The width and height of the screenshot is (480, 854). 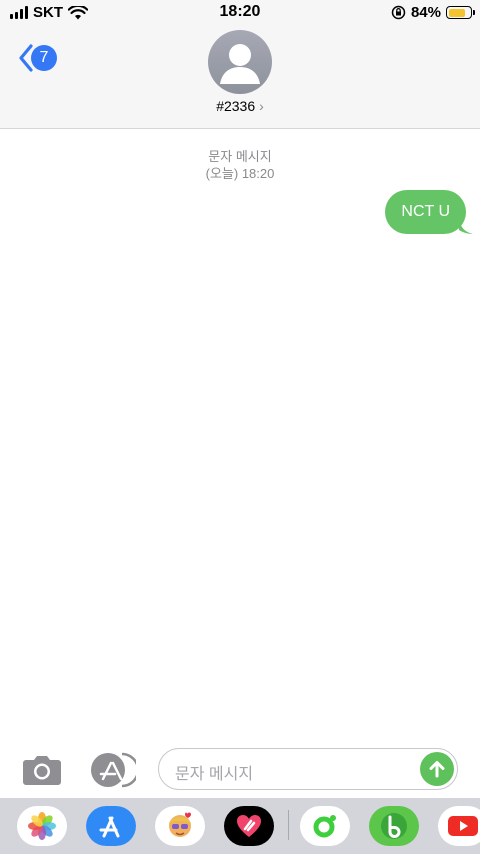 I want to click on arrow-up-icon, so click(x=437, y=769).